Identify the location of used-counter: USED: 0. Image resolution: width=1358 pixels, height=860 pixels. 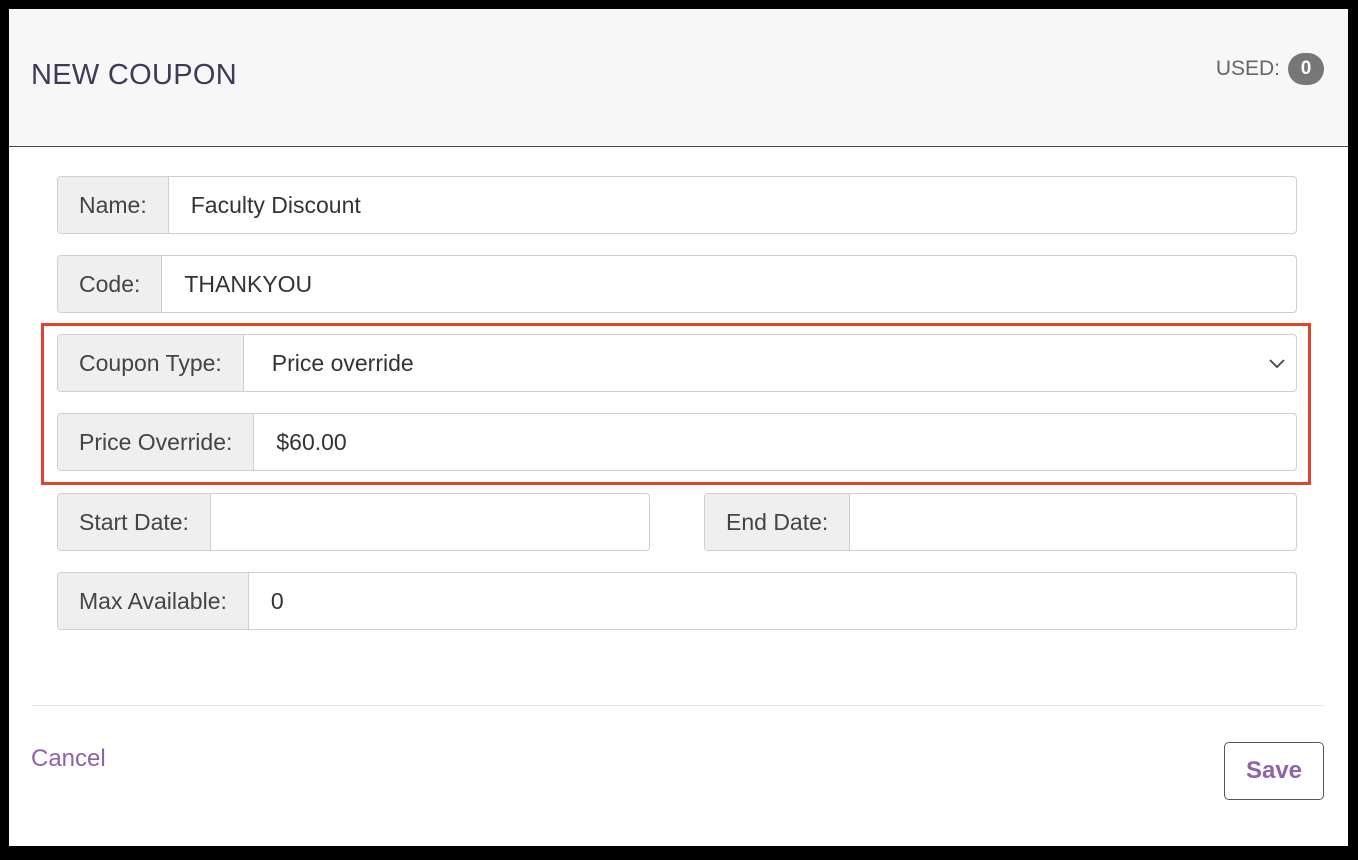
(1270, 69).